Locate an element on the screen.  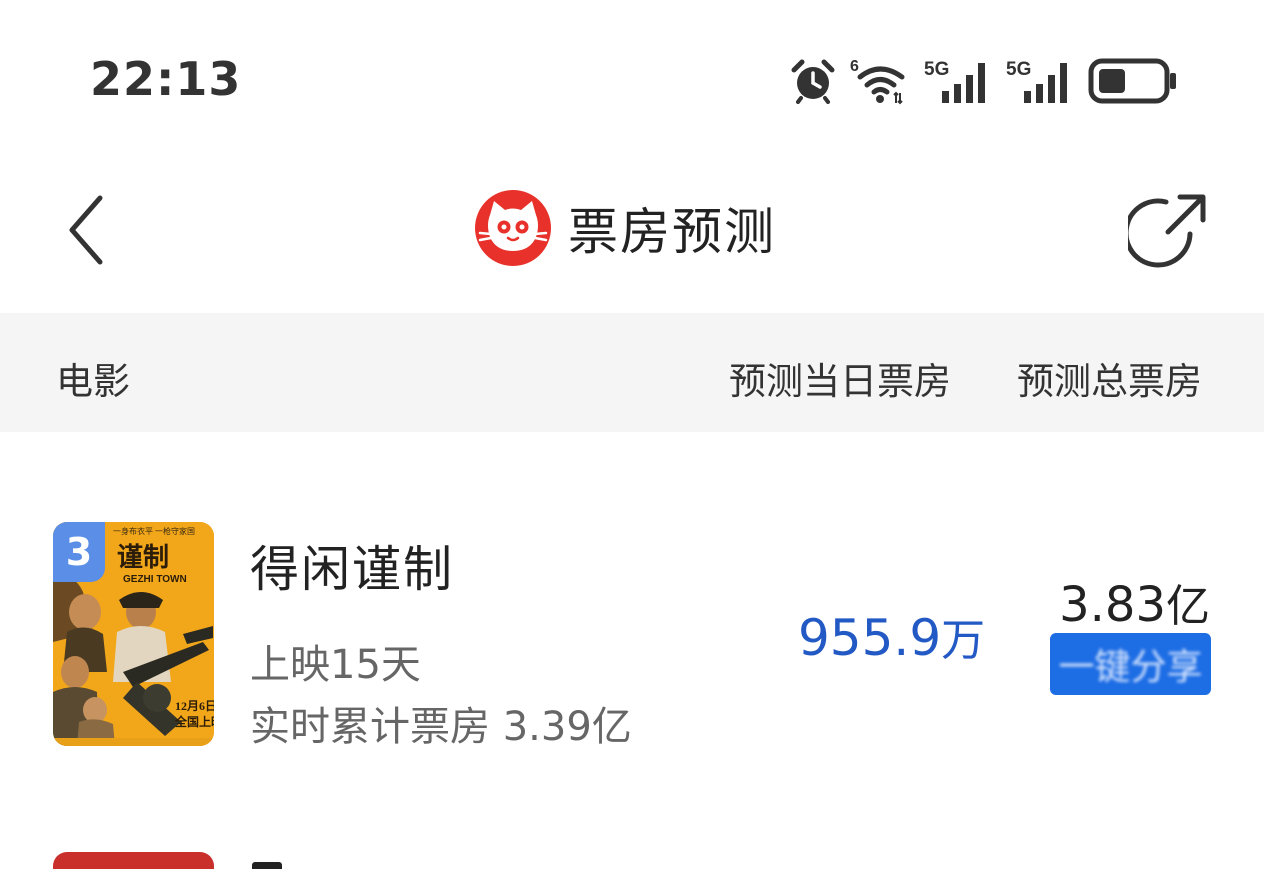
rank-badge: 3 is located at coordinates (79, 552).